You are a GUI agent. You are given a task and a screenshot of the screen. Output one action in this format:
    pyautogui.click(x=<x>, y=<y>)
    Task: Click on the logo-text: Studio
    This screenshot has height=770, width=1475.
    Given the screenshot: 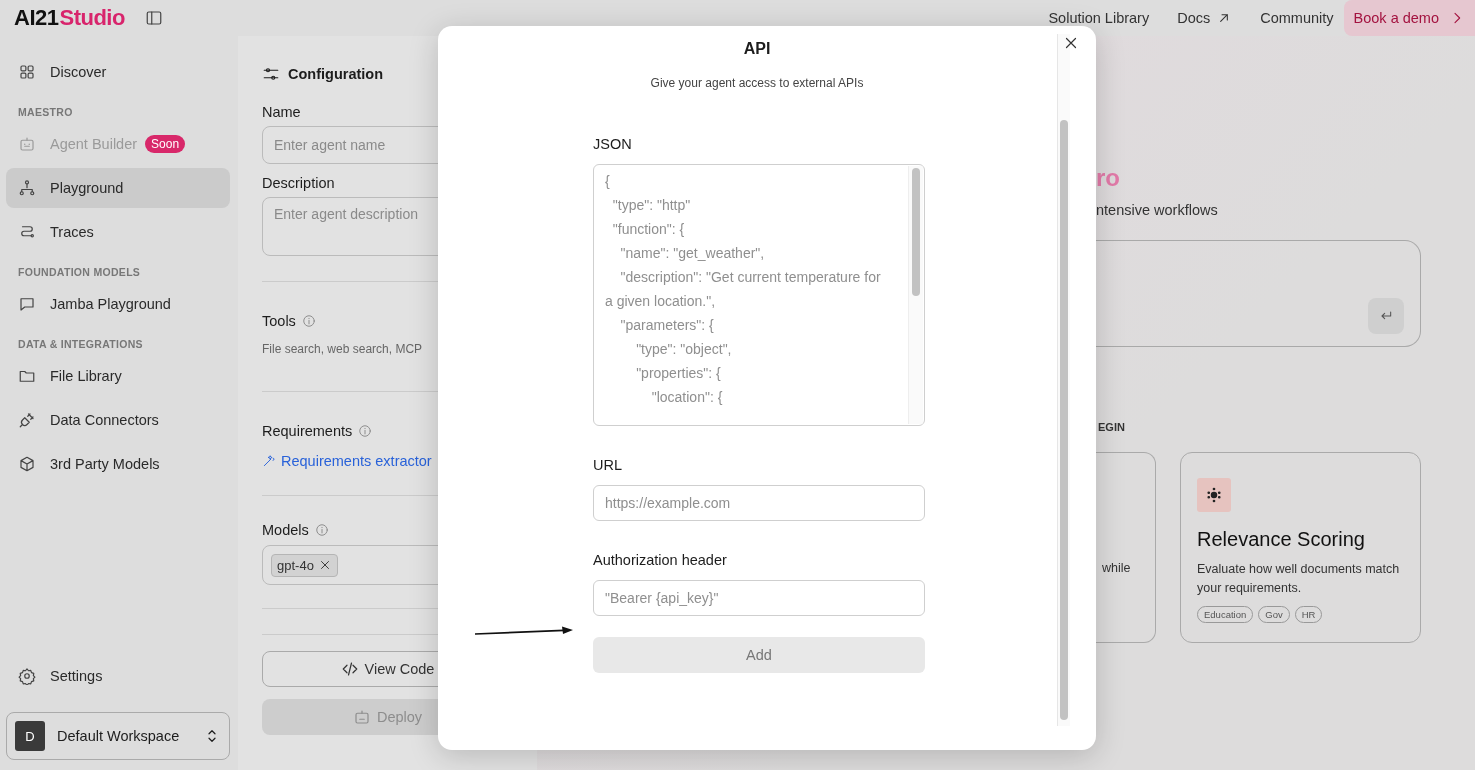 What is the action you would take?
    pyautogui.click(x=92, y=18)
    